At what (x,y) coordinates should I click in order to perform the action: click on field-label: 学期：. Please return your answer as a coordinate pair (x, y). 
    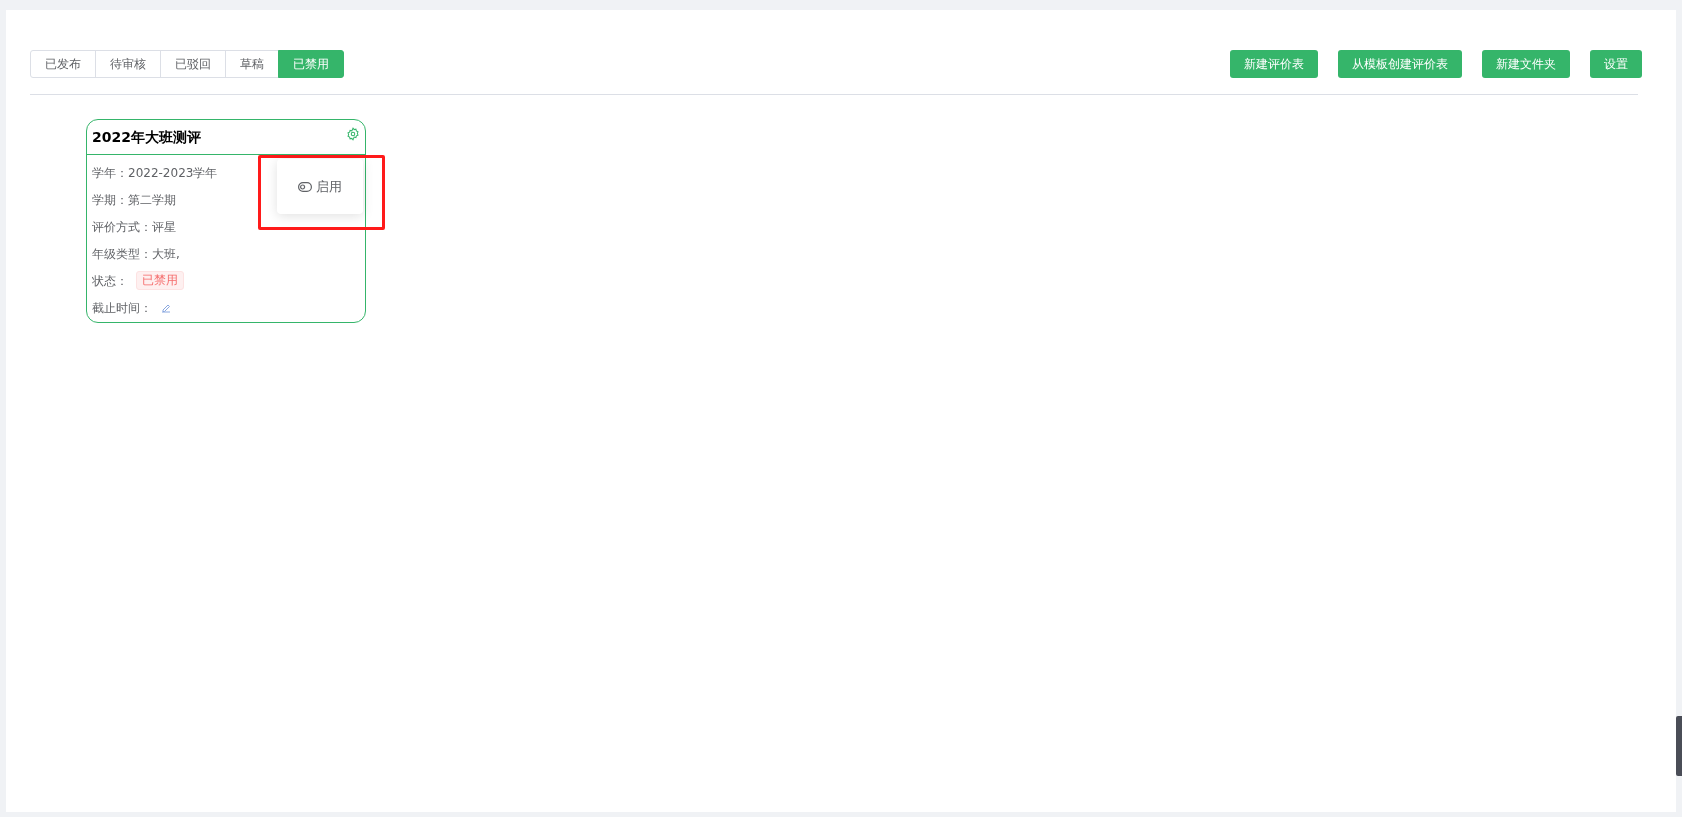
    Looking at the image, I should click on (110, 200).